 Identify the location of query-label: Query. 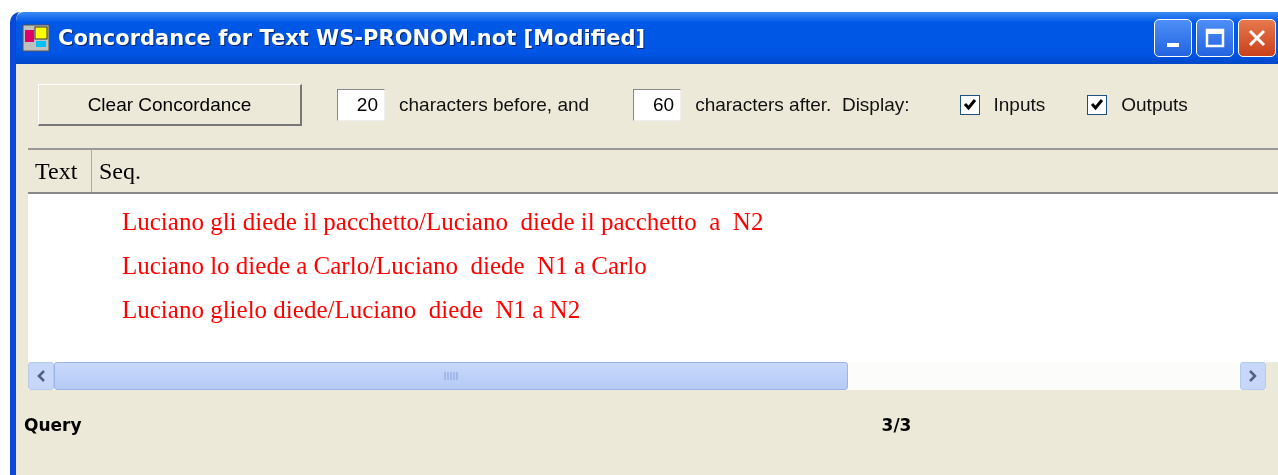
(53, 425).